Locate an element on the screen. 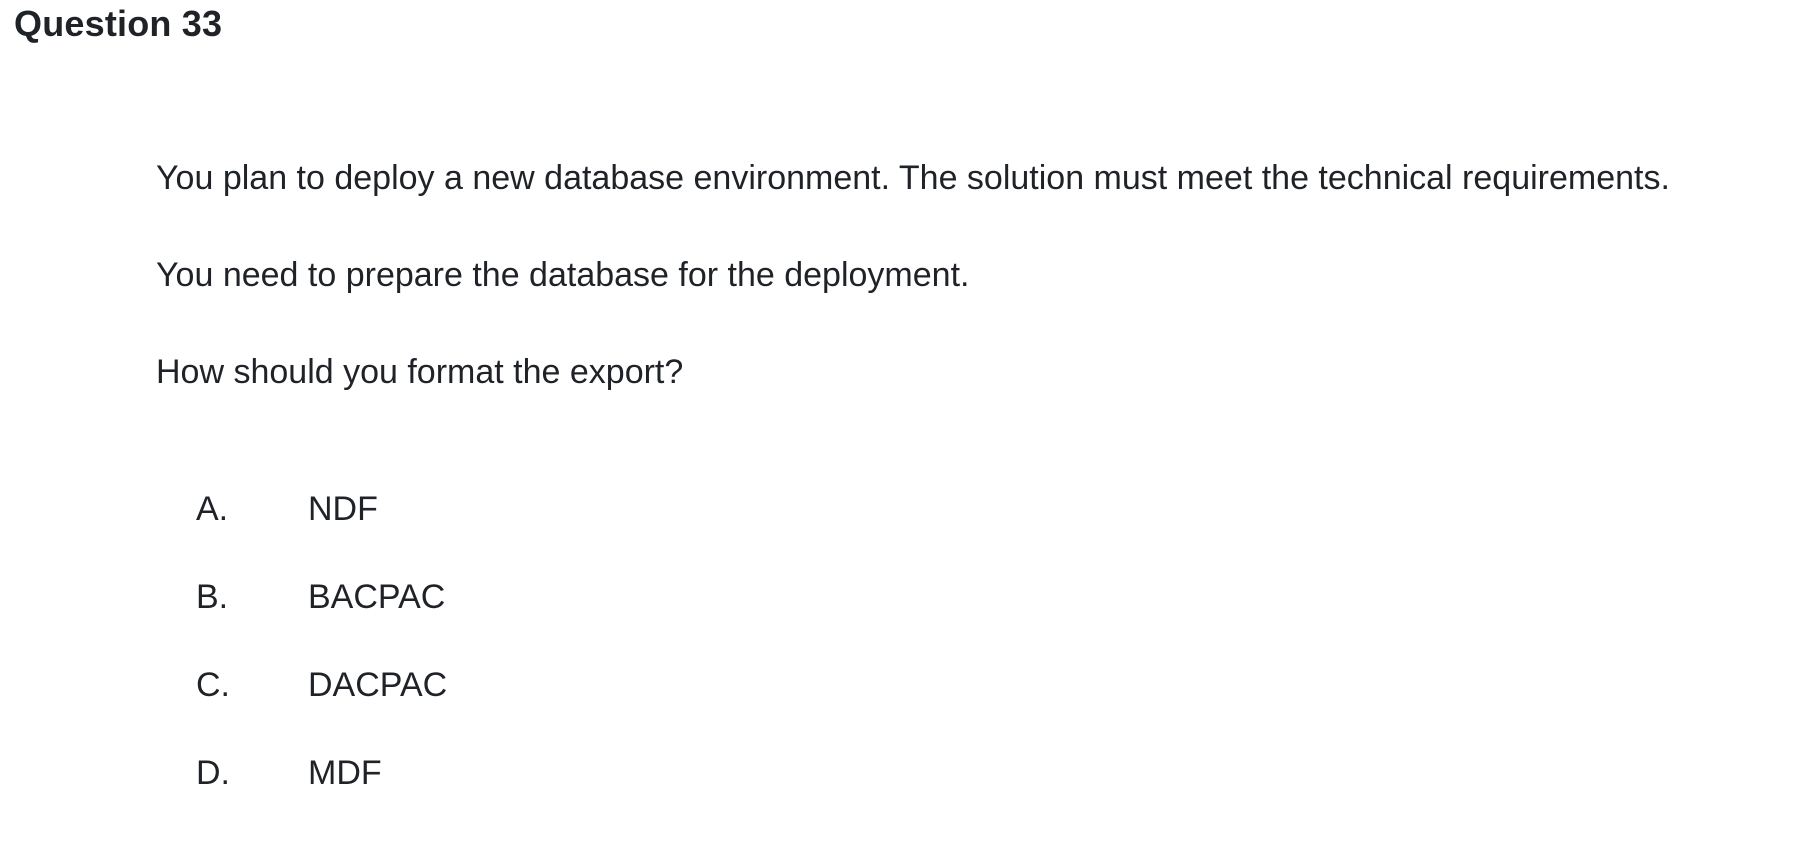 The height and width of the screenshot is (842, 1808). question-title: Question 33 is located at coordinates (118, 23).